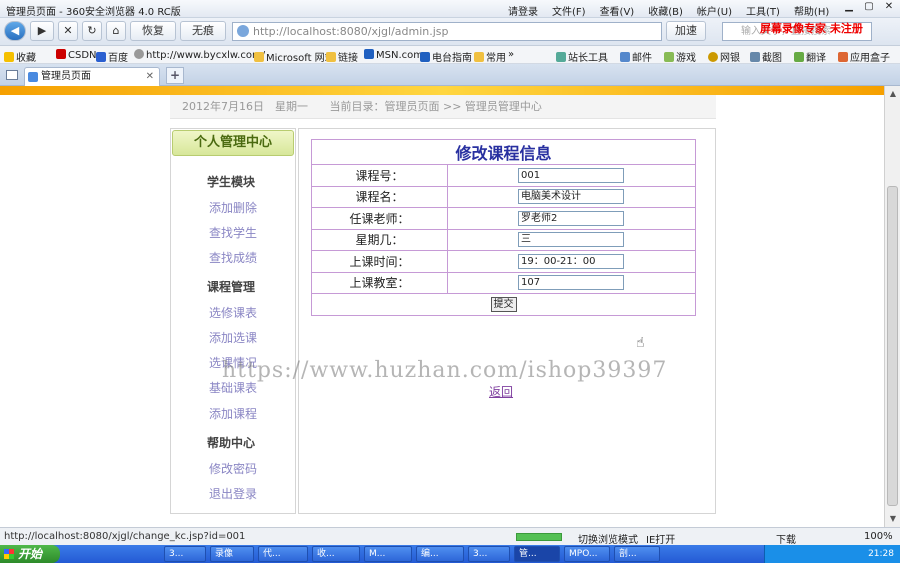 Image resolution: width=900 pixels, height=563 pixels. I want to click on menu-tools: 工具(T), so click(763, 10).